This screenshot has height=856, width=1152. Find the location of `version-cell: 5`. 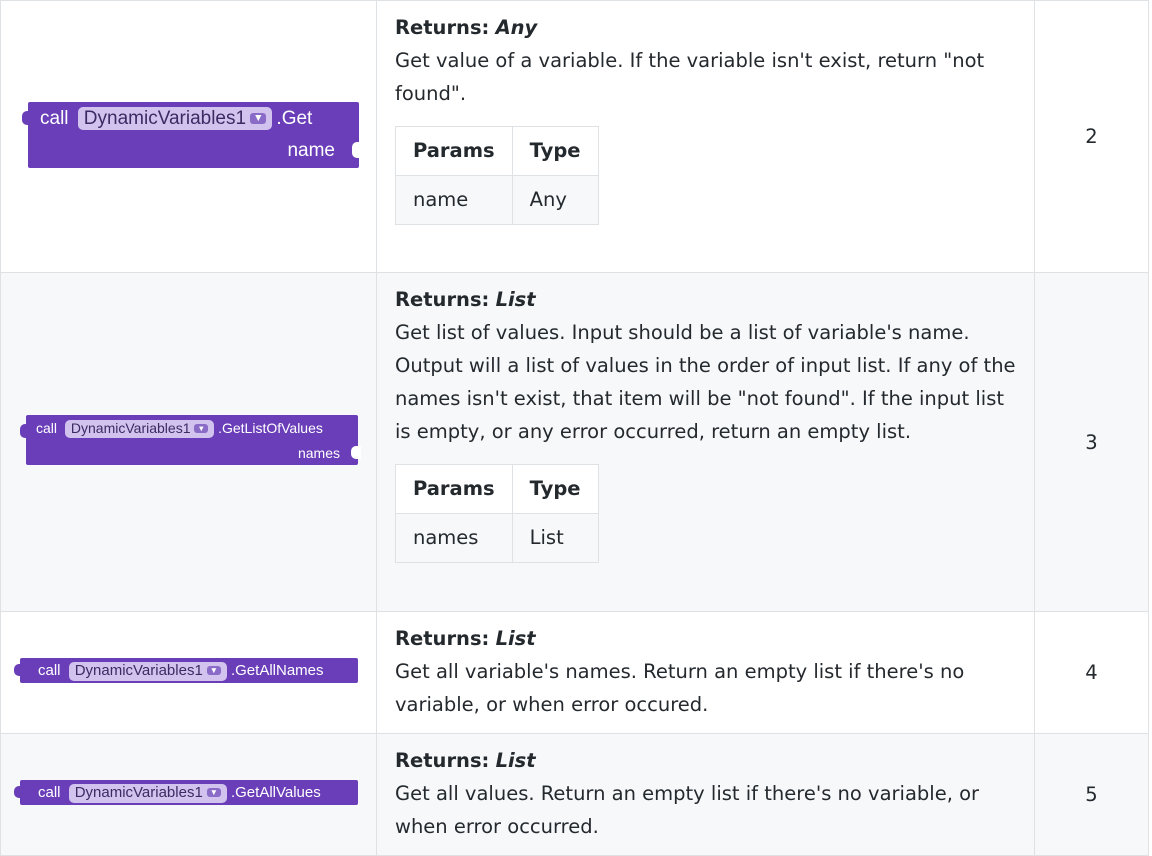

version-cell: 5 is located at coordinates (1091, 794).